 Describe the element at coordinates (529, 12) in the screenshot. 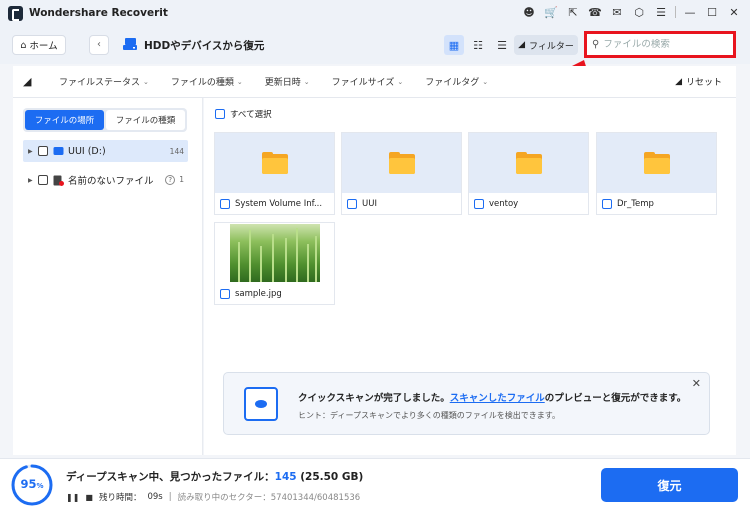

I see `account-icon: ☻` at that location.